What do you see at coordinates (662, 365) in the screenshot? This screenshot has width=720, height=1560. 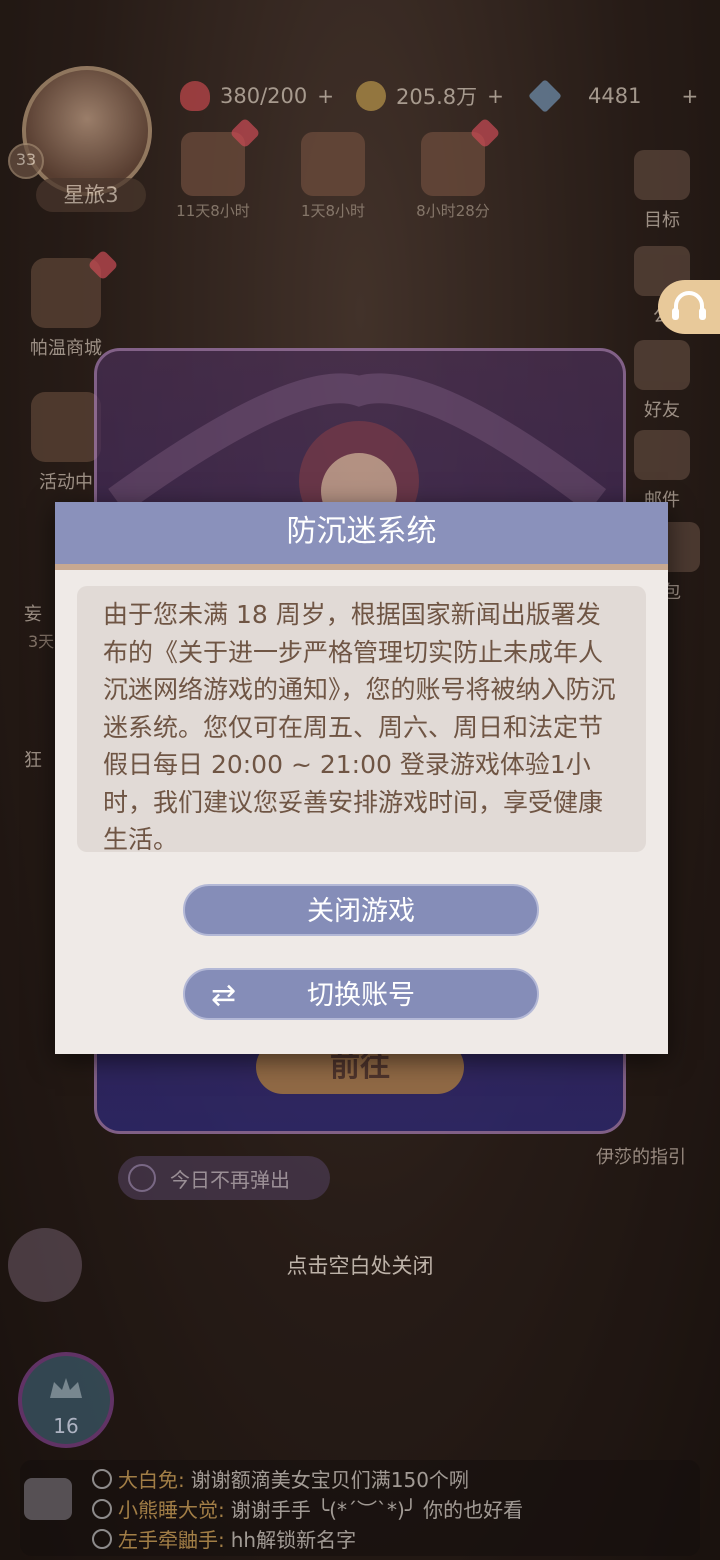 I see `friends-icon` at bounding box center [662, 365].